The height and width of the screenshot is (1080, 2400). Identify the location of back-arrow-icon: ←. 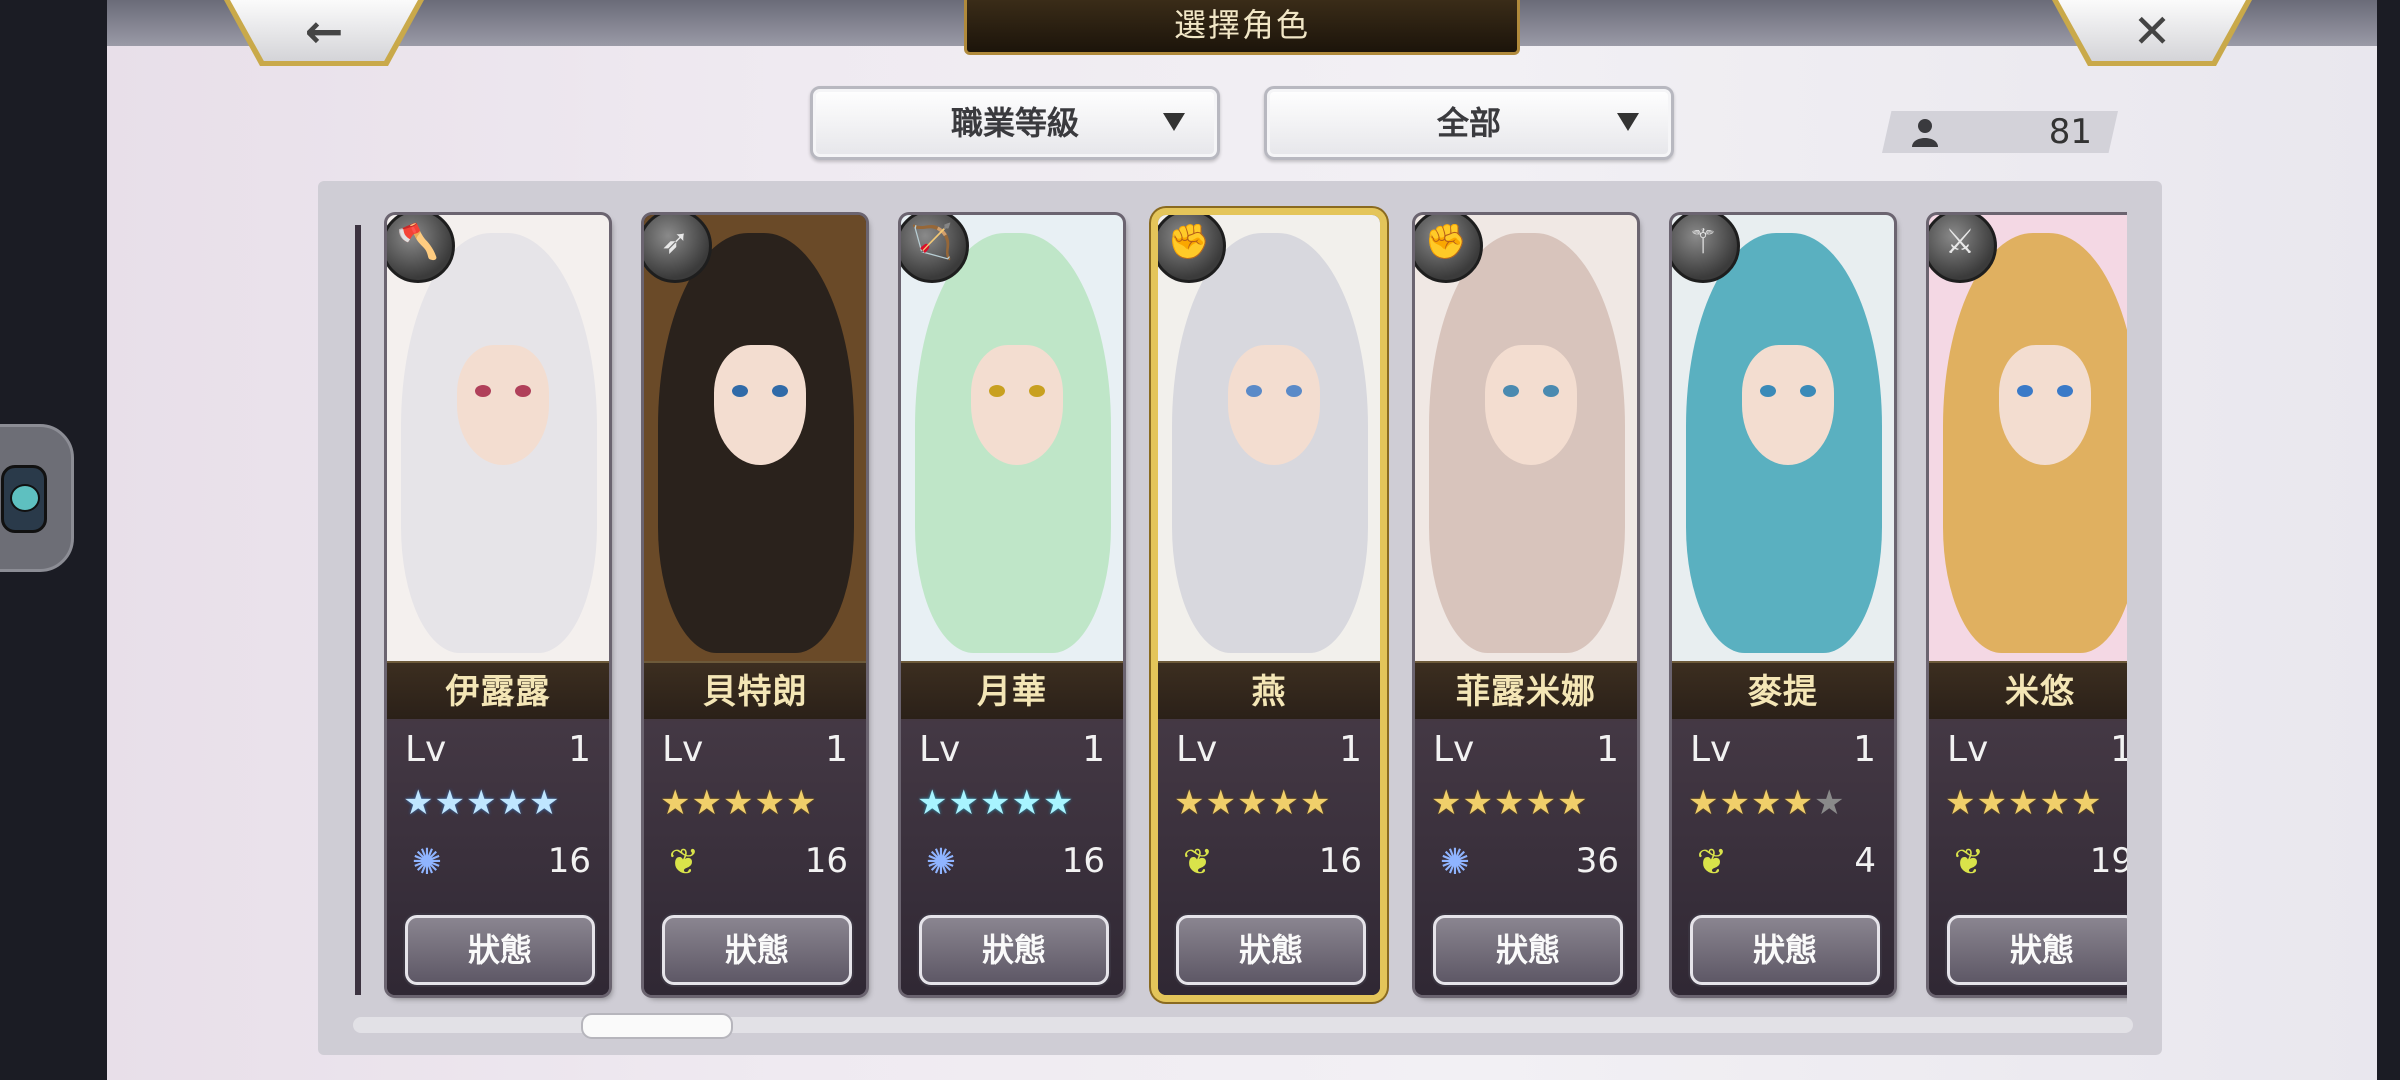
(324, 31).